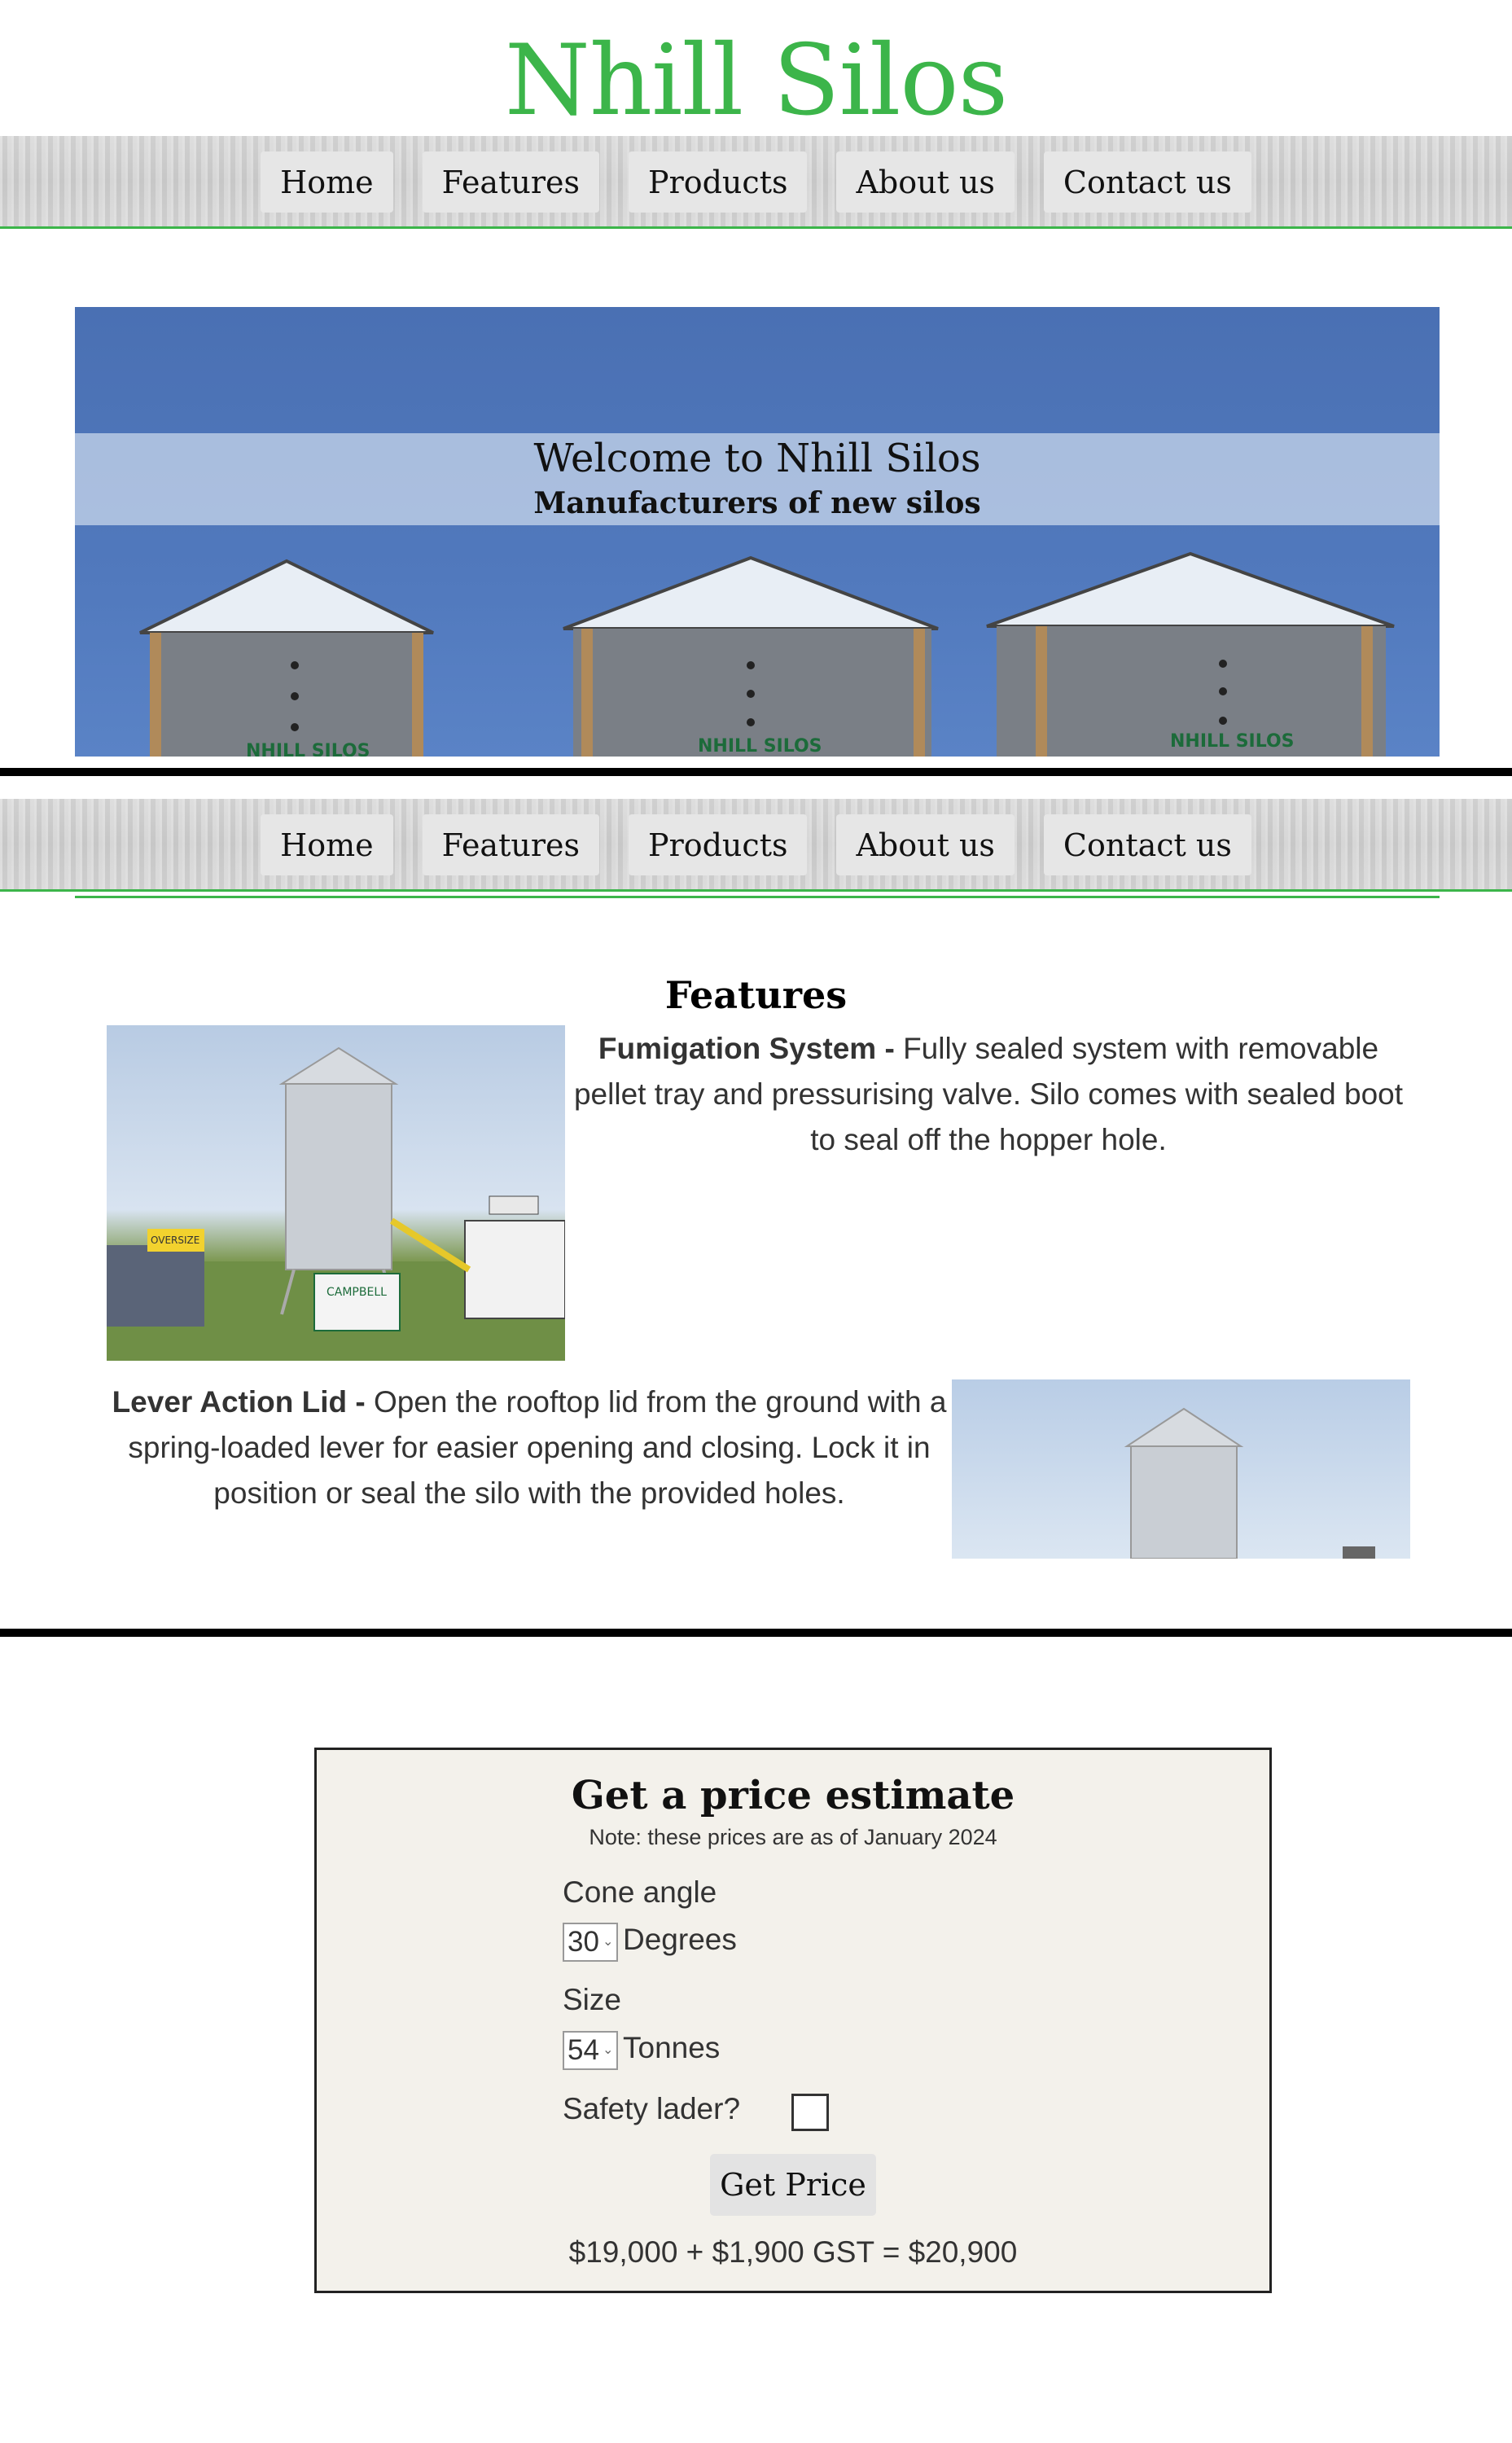  Describe the element at coordinates (672, 2048) in the screenshot. I see `size-unit: Tonnes` at that location.